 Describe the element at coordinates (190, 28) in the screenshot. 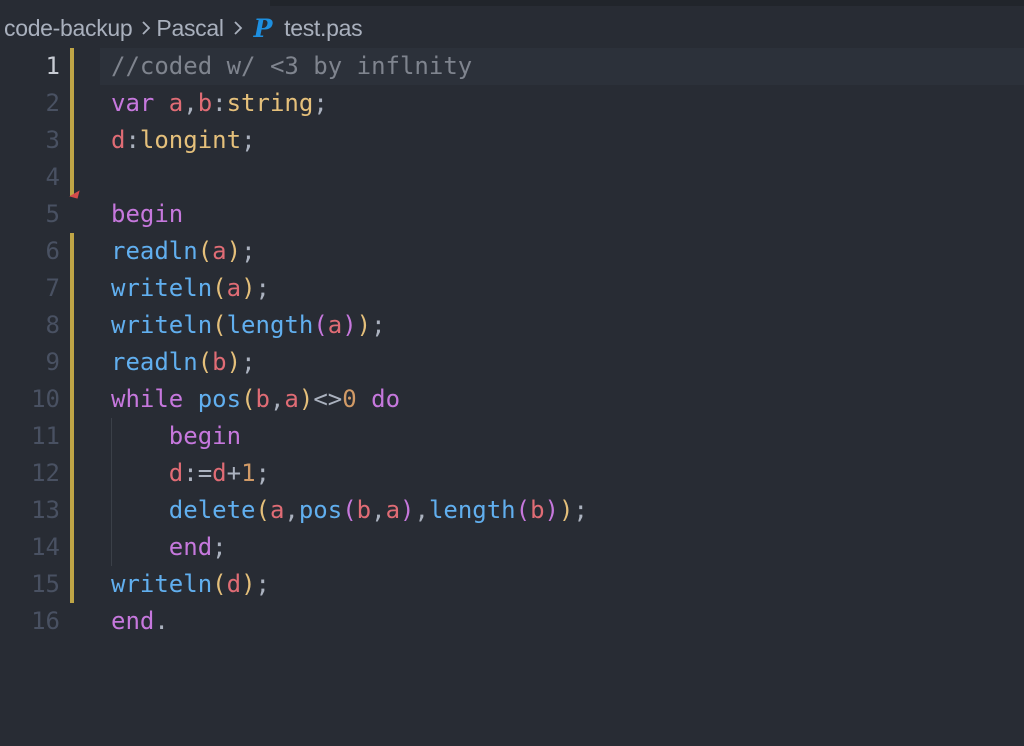

I see `breadcrumb-folder-pascal: Pascal` at that location.